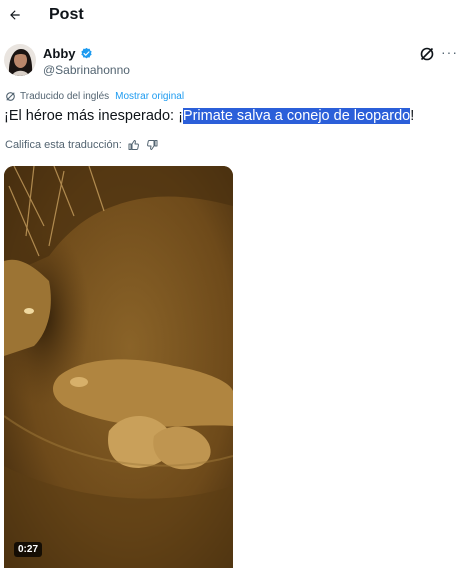 The height and width of the screenshot is (568, 463). Describe the element at coordinates (20, 60) in the screenshot. I see `avatar` at that location.